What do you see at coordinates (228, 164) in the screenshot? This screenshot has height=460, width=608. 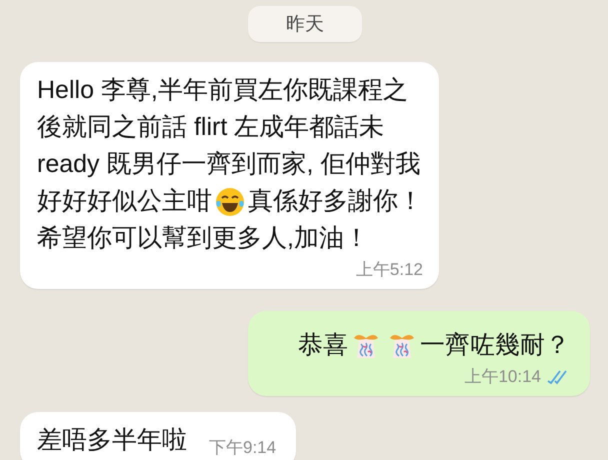 I see `message-text: ready 既男仔一齊到而家, 佢仲對我` at bounding box center [228, 164].